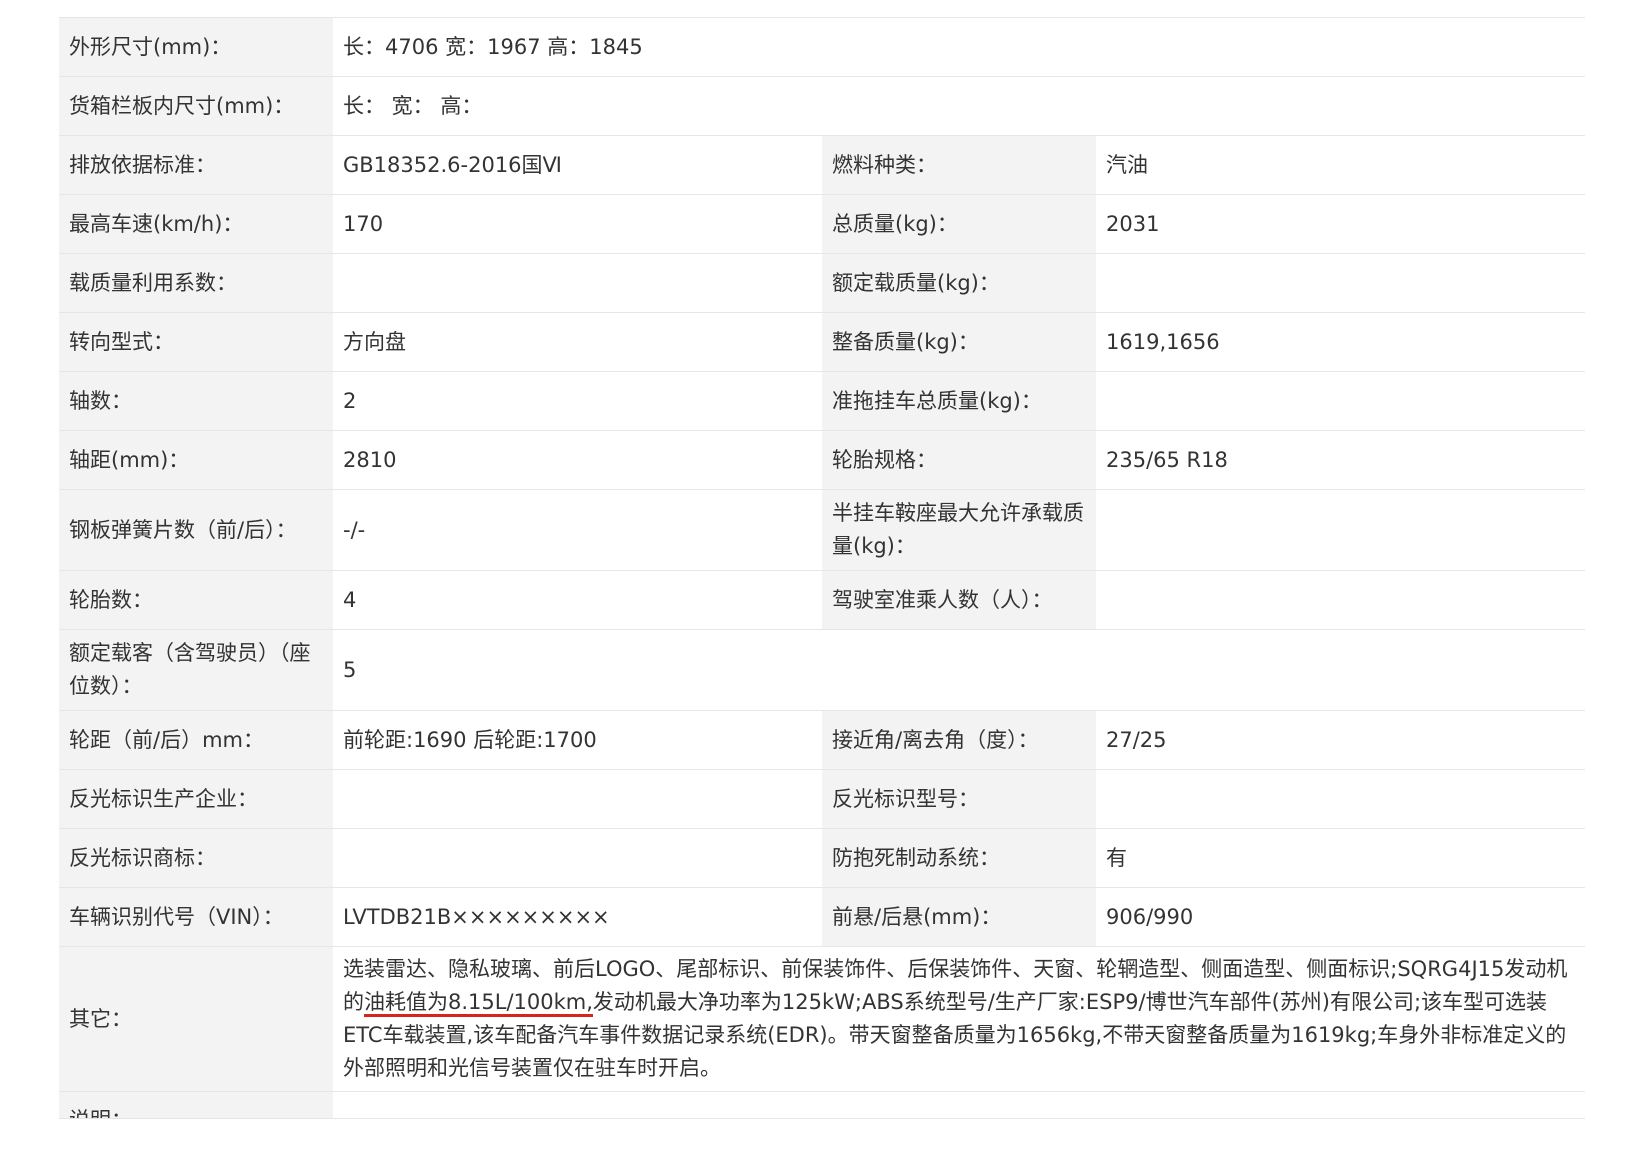 The height and width of the screenshot is (1150, 1642). What do you see at coordinates (1340, 858) in the screenshot?
I see `spec-value: 有` at bounding box center [1340, 858].